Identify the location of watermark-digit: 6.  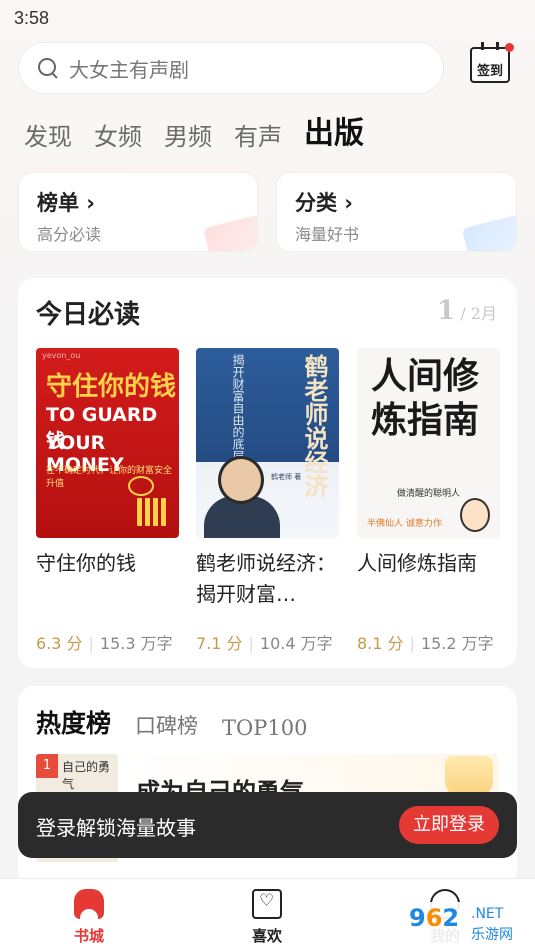
(434, 918).